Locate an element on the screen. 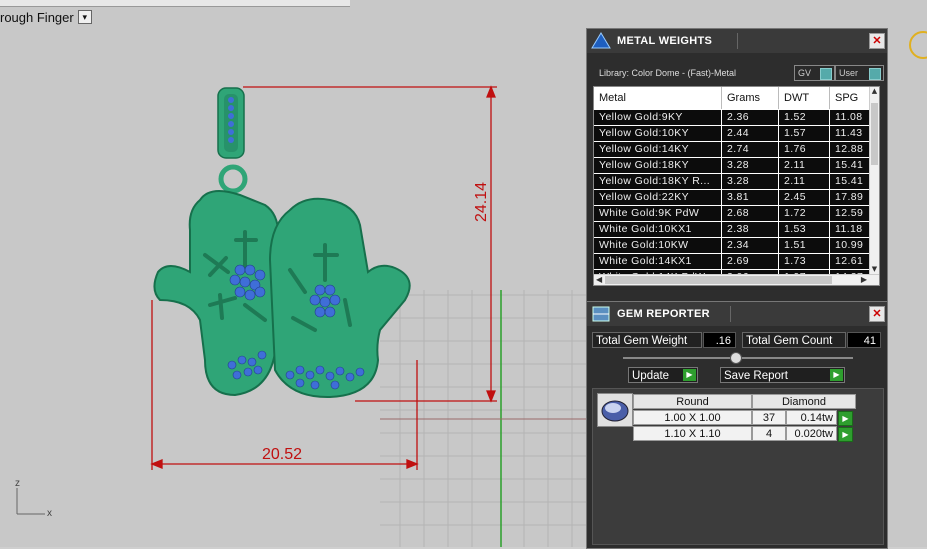  spg-cell: 12.61 is located at coordinates (850, 262).